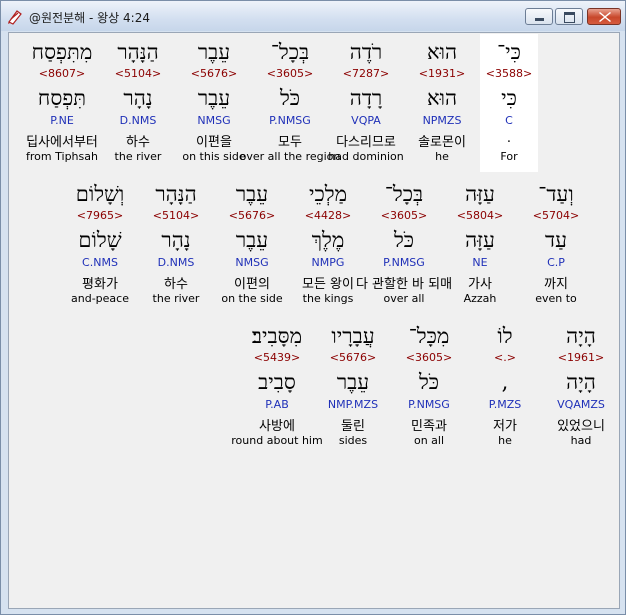  What do you see at coordinates (509, 73) in the screenshot?
I see `strong-number: <3588>` at bounding box center [509, 73].